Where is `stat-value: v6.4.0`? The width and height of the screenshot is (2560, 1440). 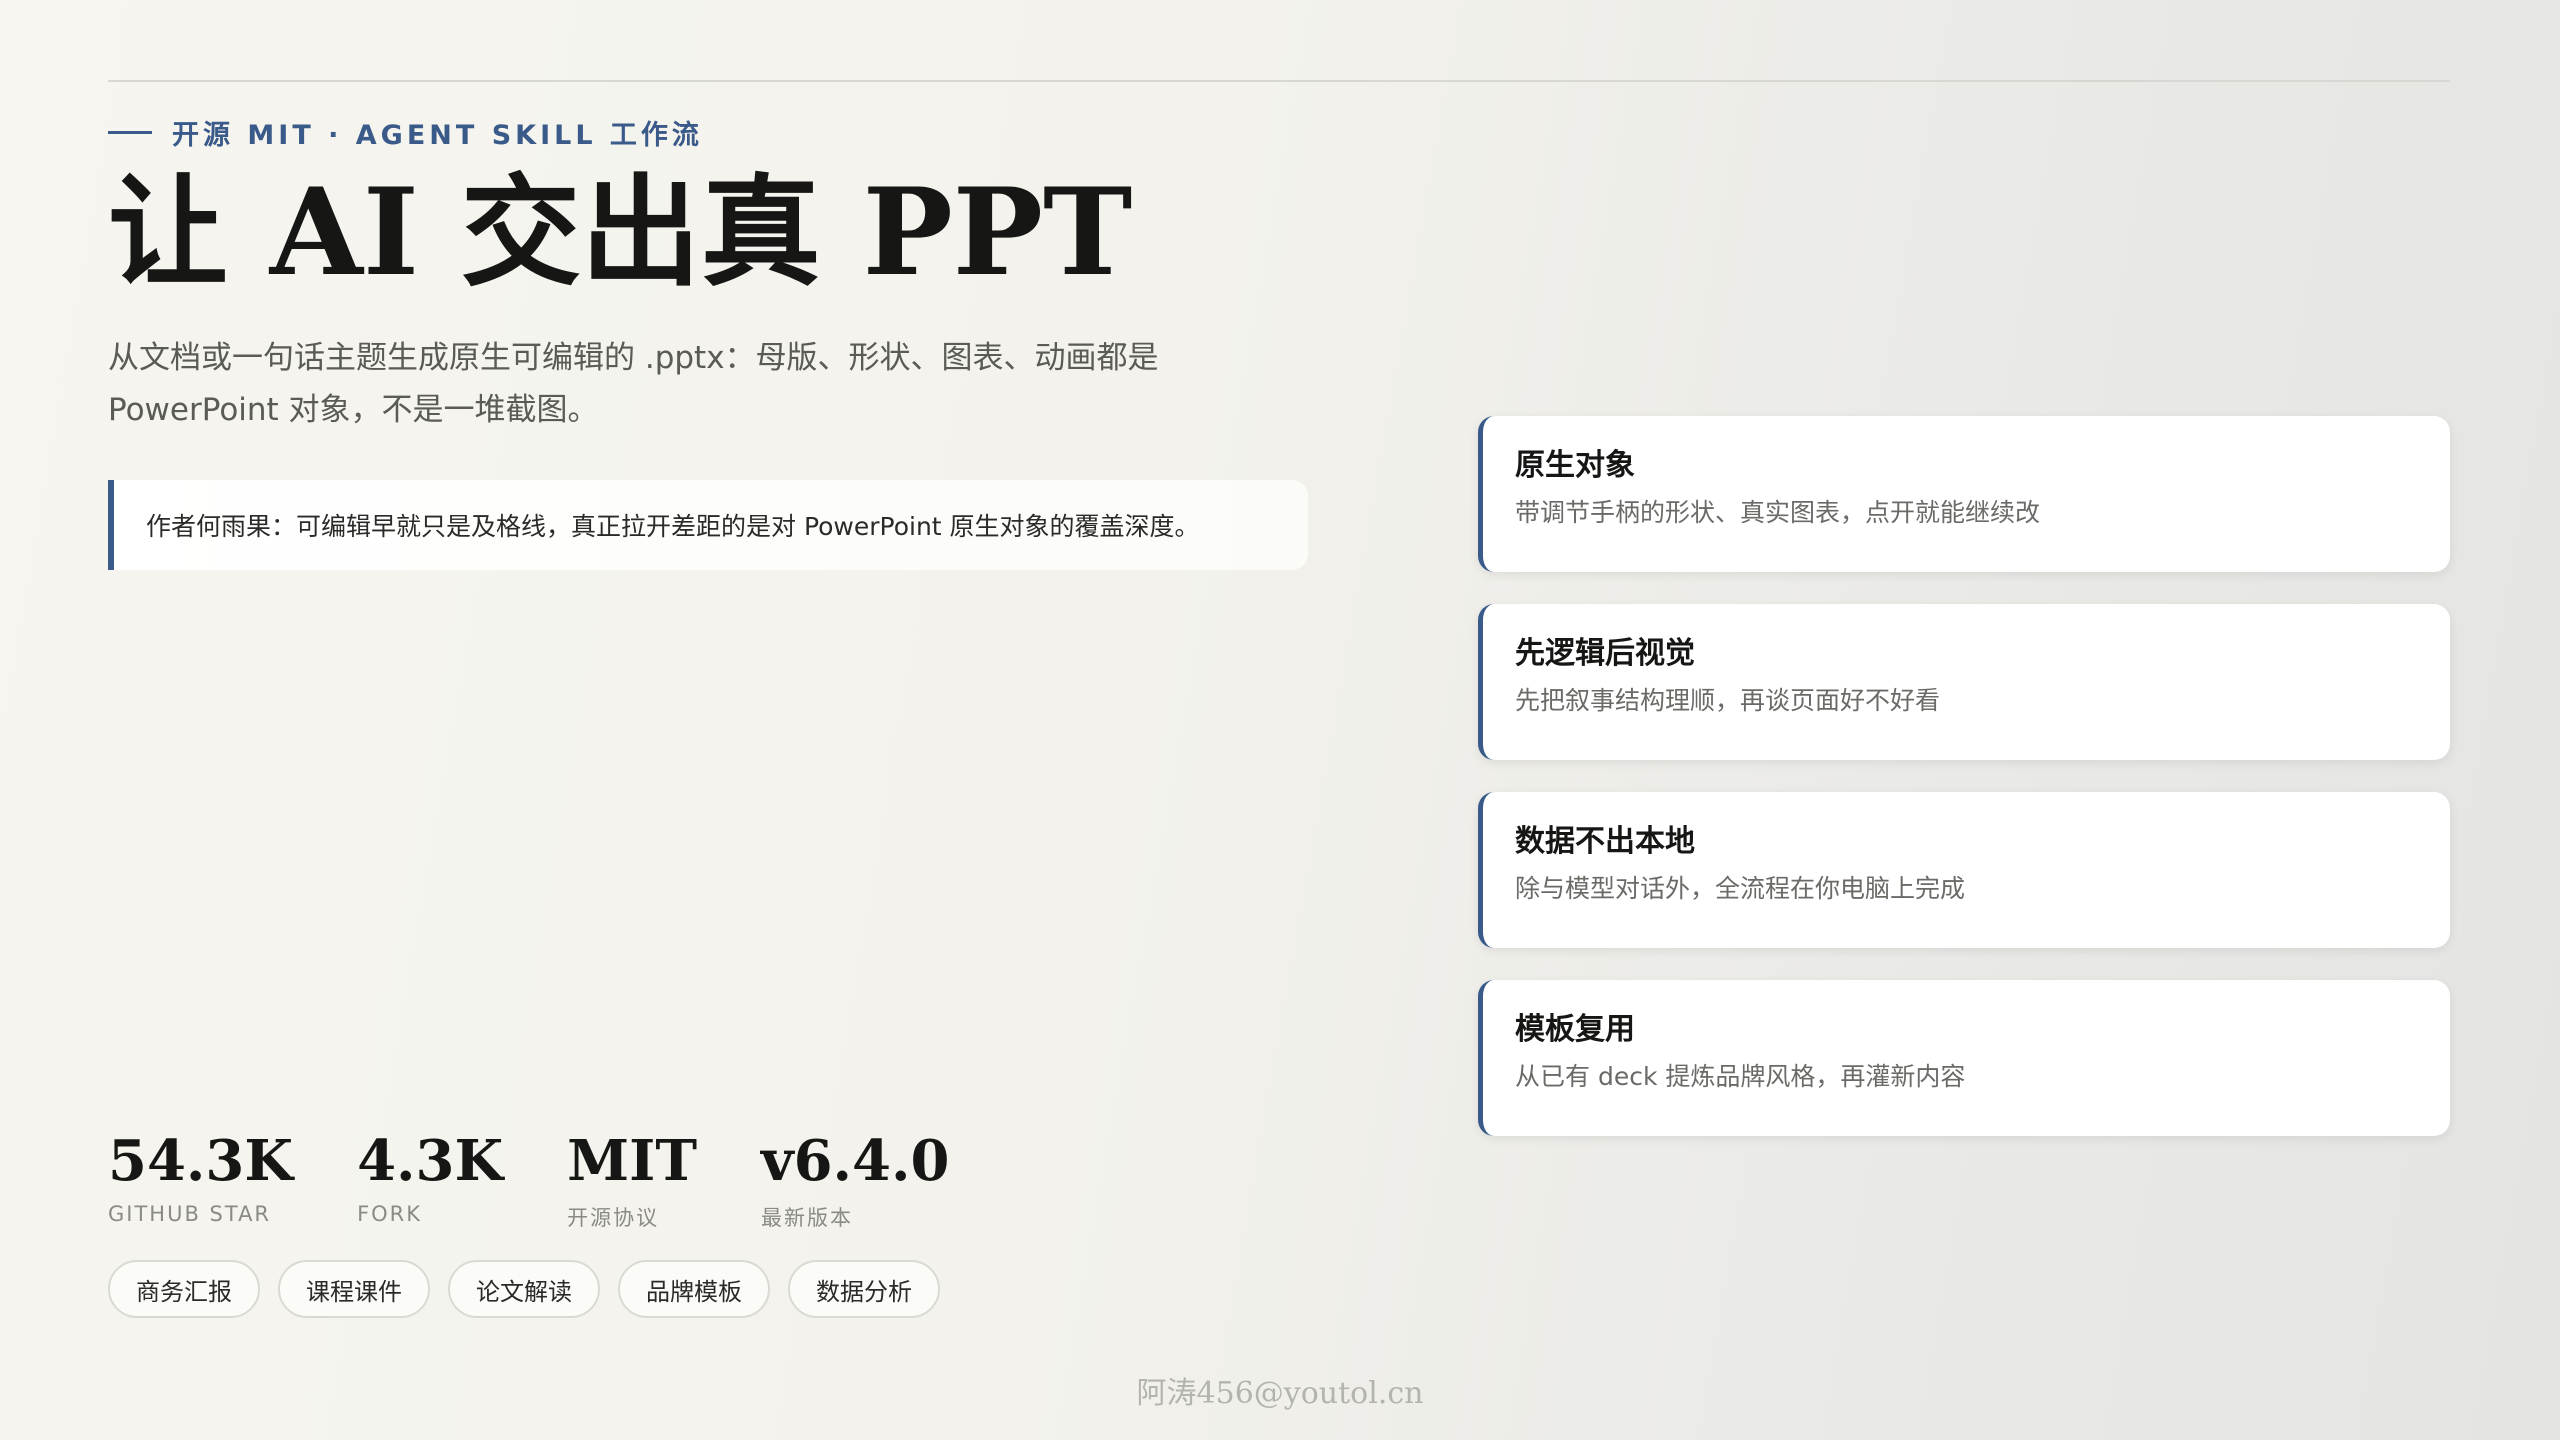
stat-value: v6.4.0 is located at coordinates (855, 1161).